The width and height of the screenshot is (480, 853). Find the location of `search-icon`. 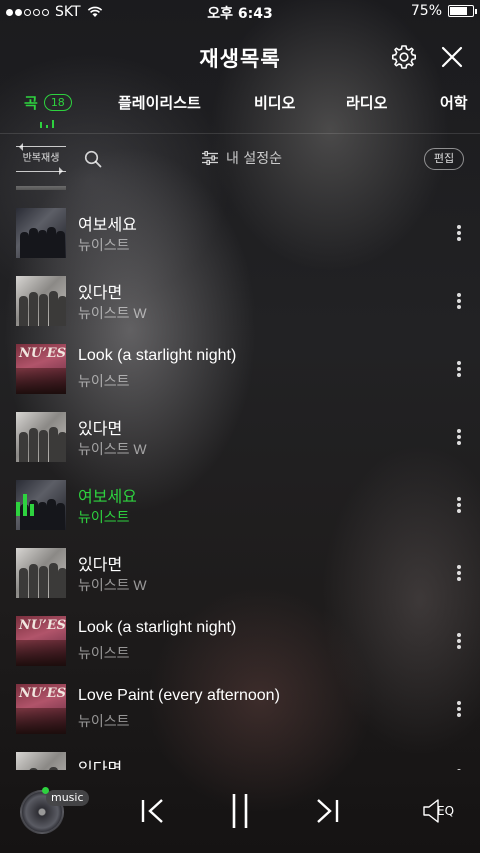

search-icon is located at coordinates (93, 159).